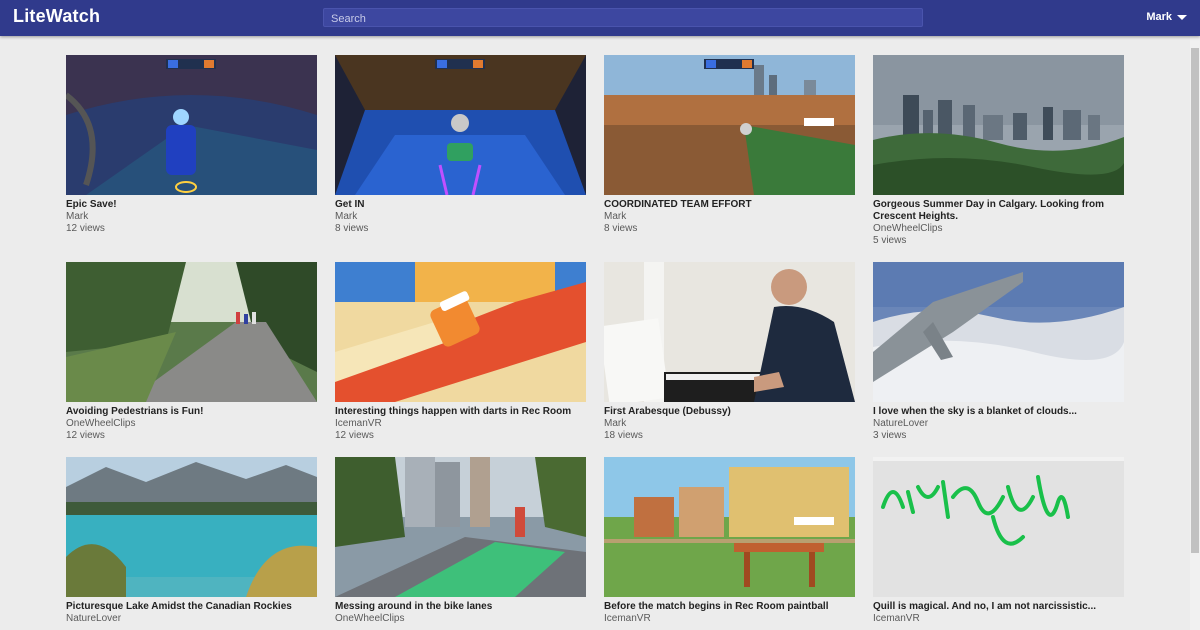 Image resolution: width=1200 pixels, height=630 pixels. What do you see at coordinates (191, 412) in the screenshot?
I see `video-title: Avoiding Pedestrians is Fun!` at bounding box center [191, 412].